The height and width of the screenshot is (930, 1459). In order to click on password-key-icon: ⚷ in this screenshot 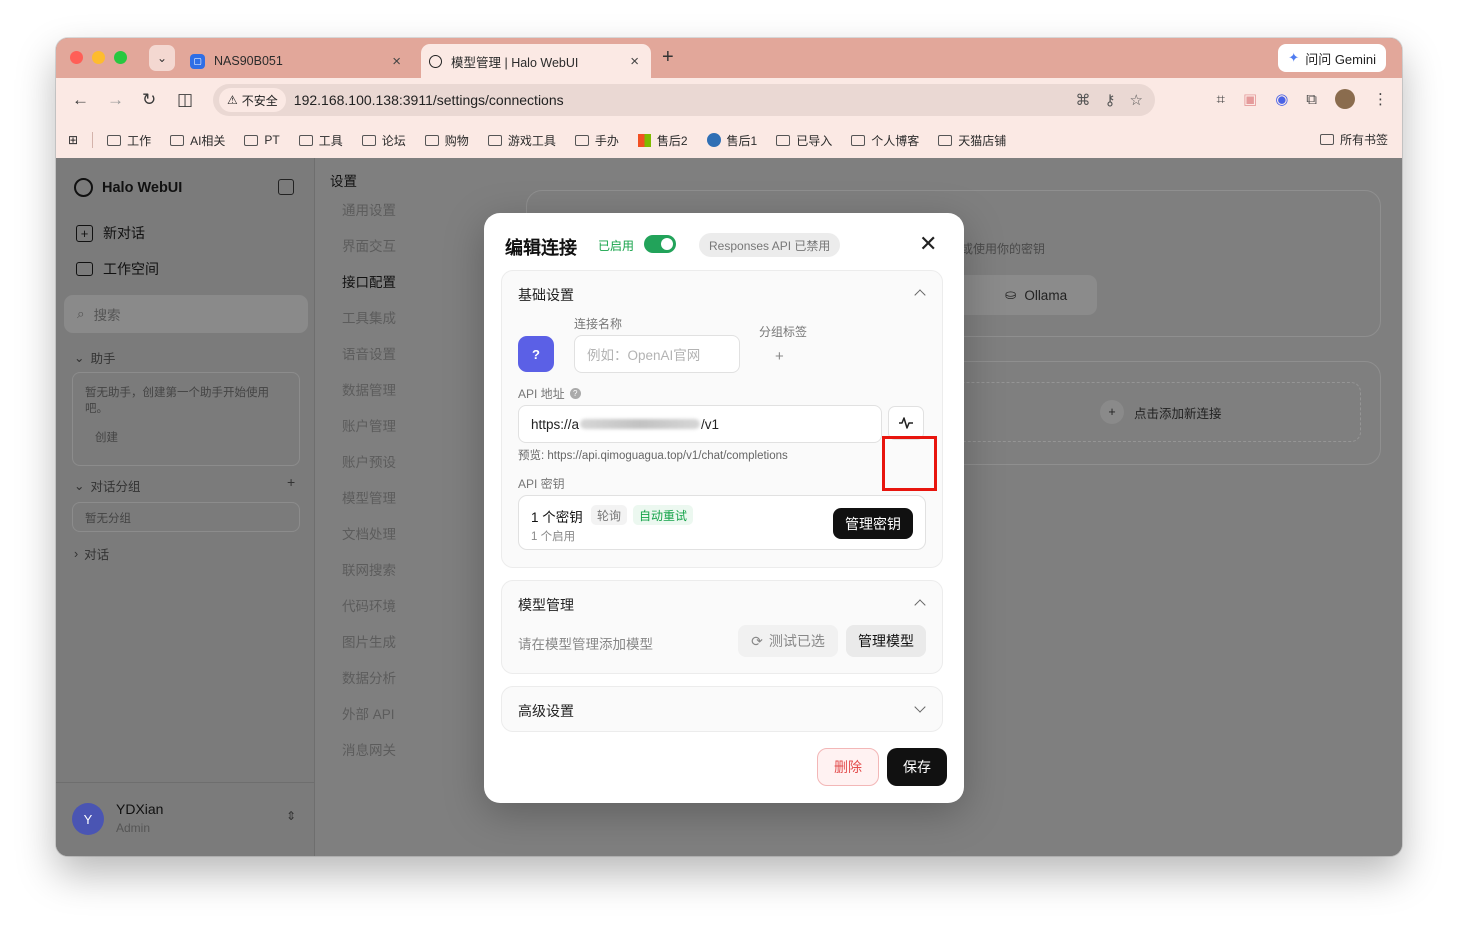, I will do `click(1110, 100)`.